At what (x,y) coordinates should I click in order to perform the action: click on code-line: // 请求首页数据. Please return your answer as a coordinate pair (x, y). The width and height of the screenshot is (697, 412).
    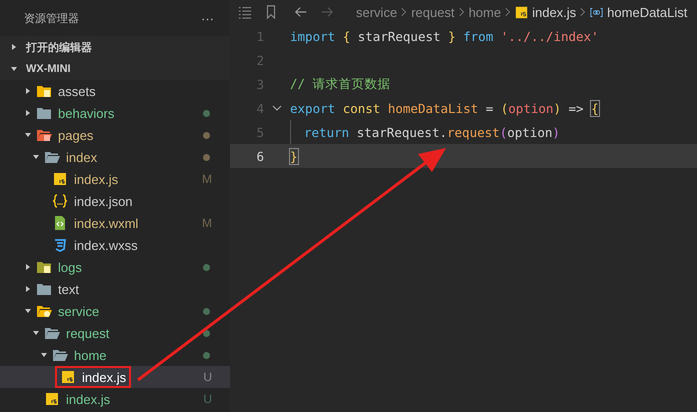
    Looking at the image, I should click on (340, 84).